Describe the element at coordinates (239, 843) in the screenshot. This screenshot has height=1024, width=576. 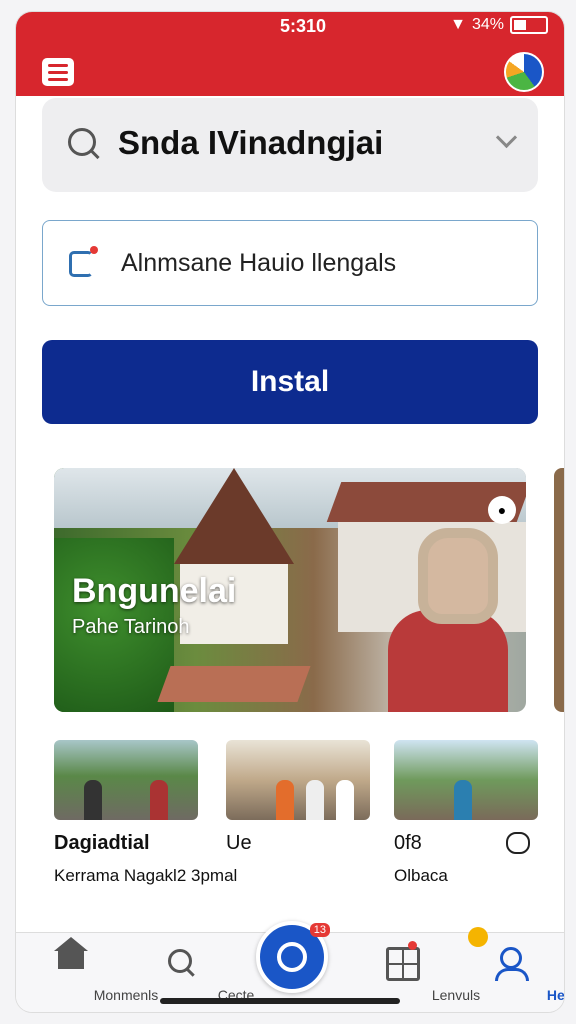
I see `card-title: Ue` at that location.